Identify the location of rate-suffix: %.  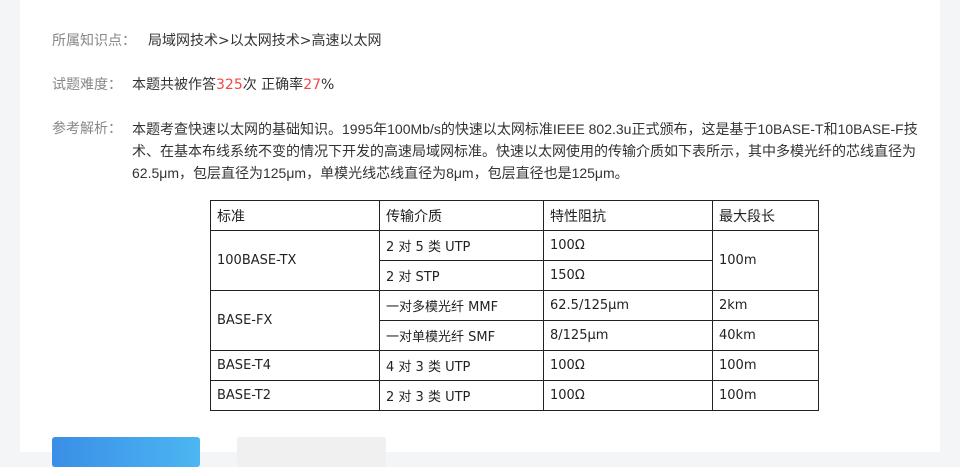
(328, 85).